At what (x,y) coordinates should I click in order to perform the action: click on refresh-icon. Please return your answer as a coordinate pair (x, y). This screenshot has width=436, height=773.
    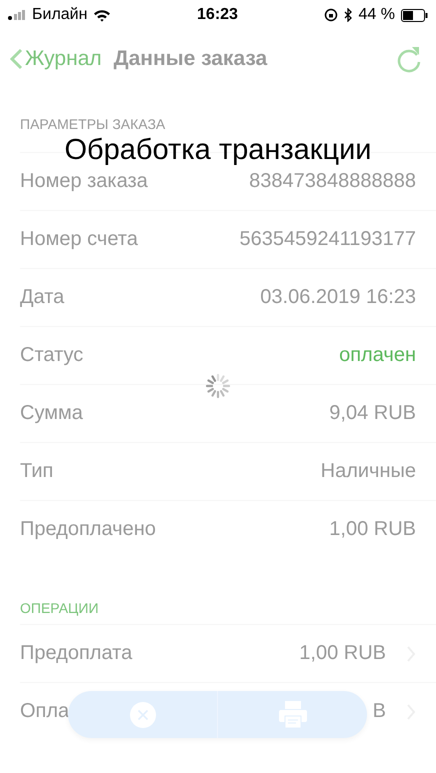
    Looking at the image, I should click on (409, 59).